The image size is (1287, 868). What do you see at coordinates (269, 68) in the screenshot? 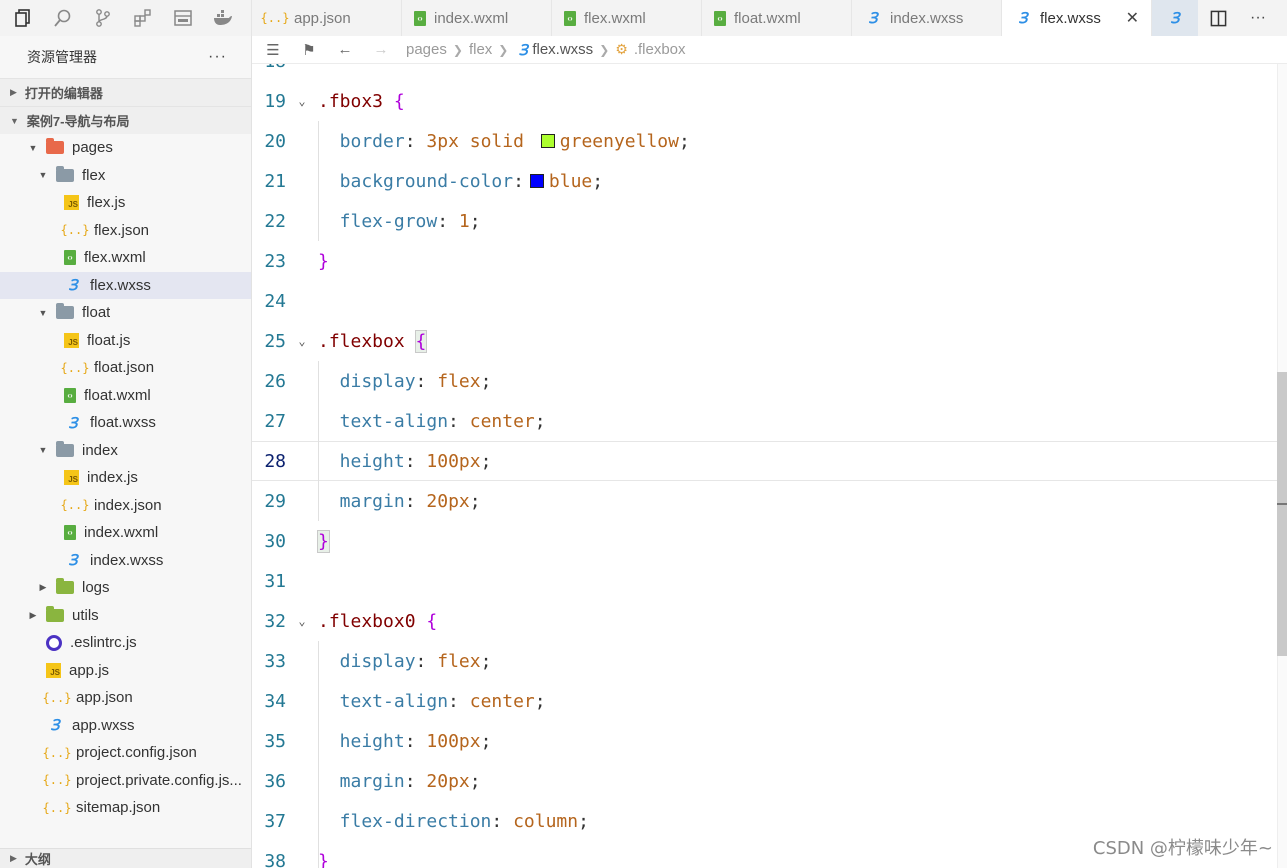
I see `line-number: 18` at bounding box center [269, 68].